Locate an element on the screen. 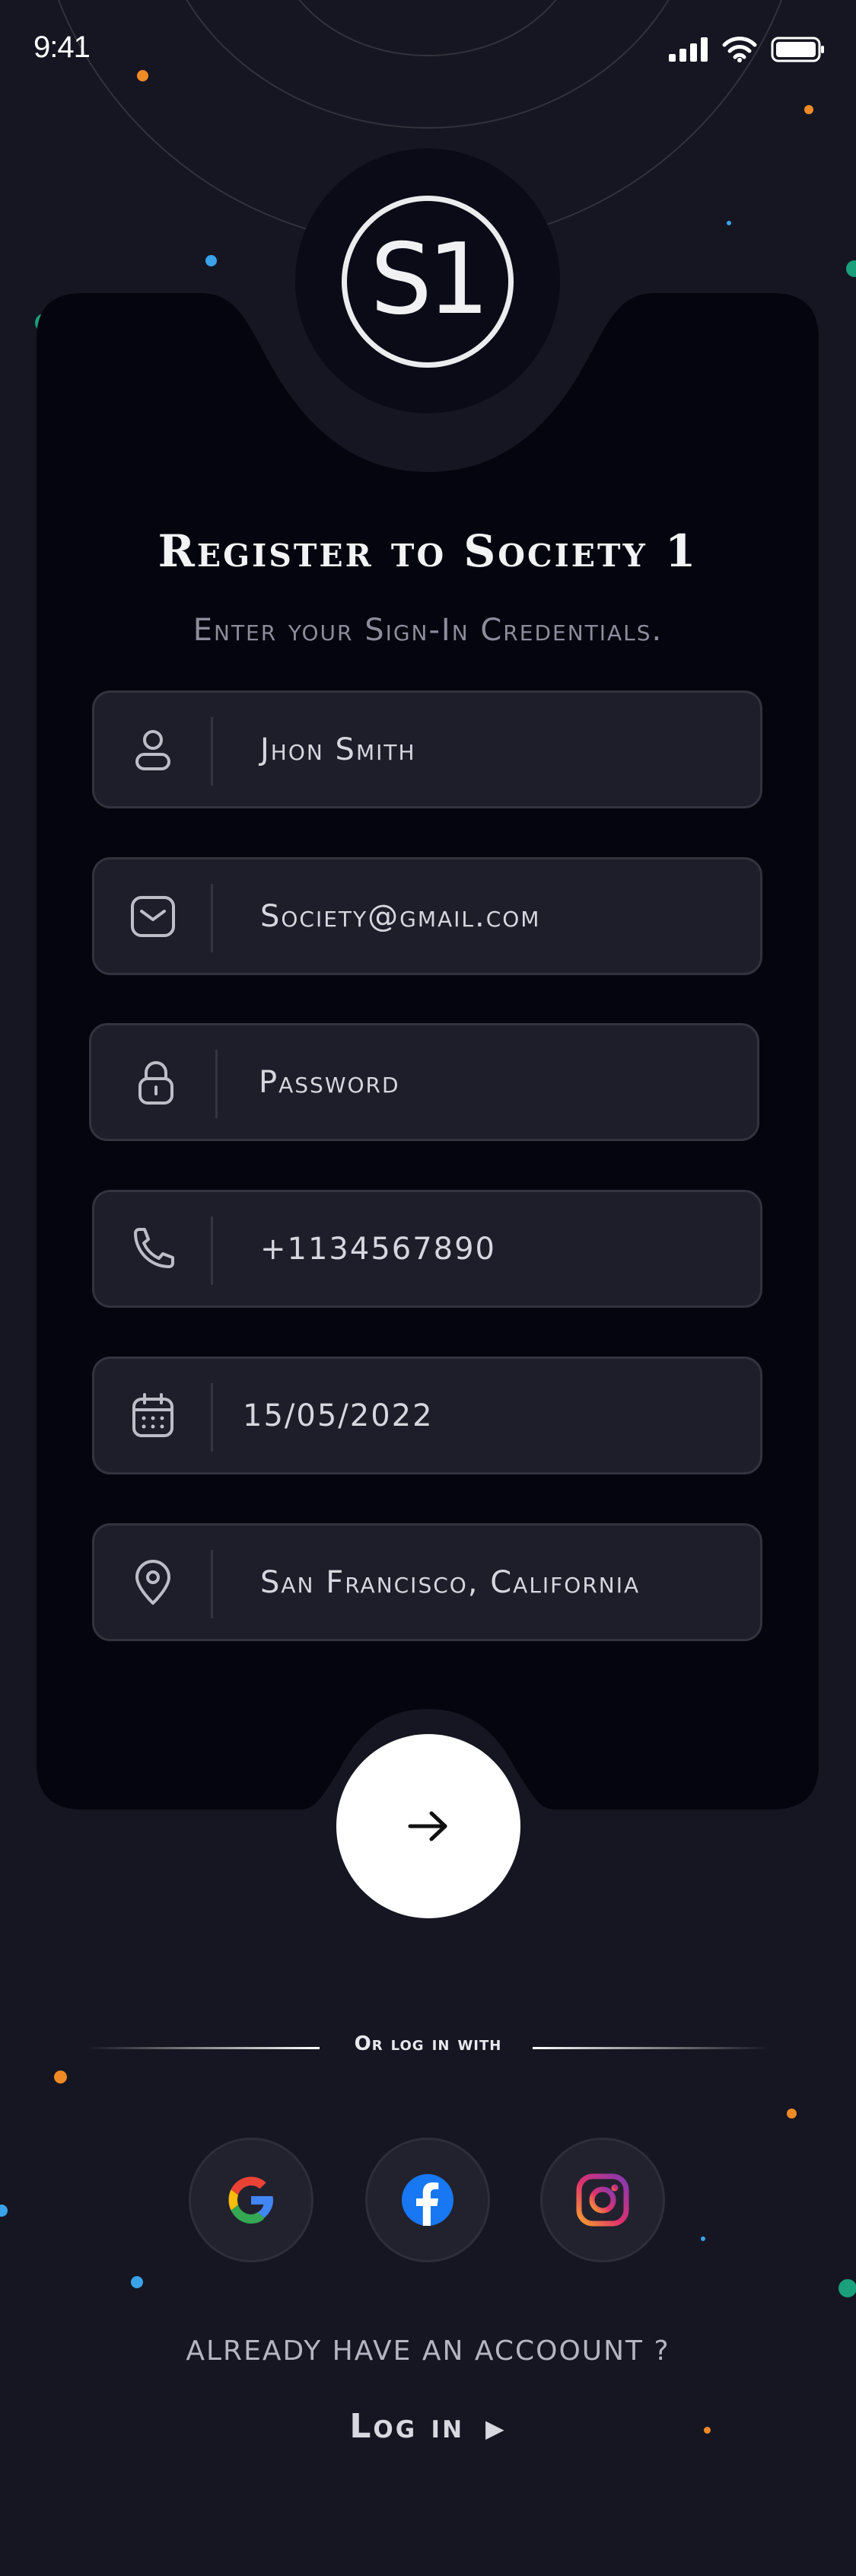  already-have-account-text: ALREADY HAVE AN ACCOOUNT ? is located at coordinates (428, 2351).